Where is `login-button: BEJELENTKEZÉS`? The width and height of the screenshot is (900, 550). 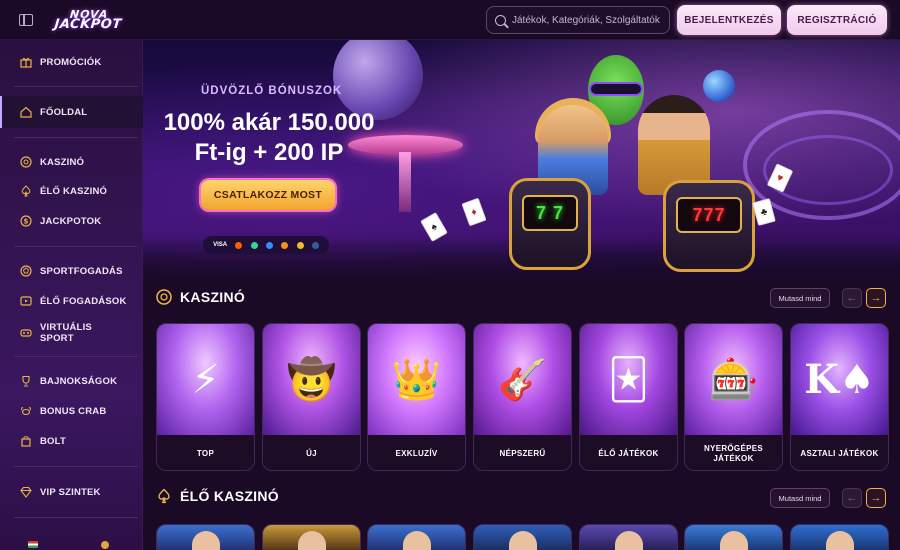 login-button: BEJELENTKEZÉS is located at coordinates (729, 20).